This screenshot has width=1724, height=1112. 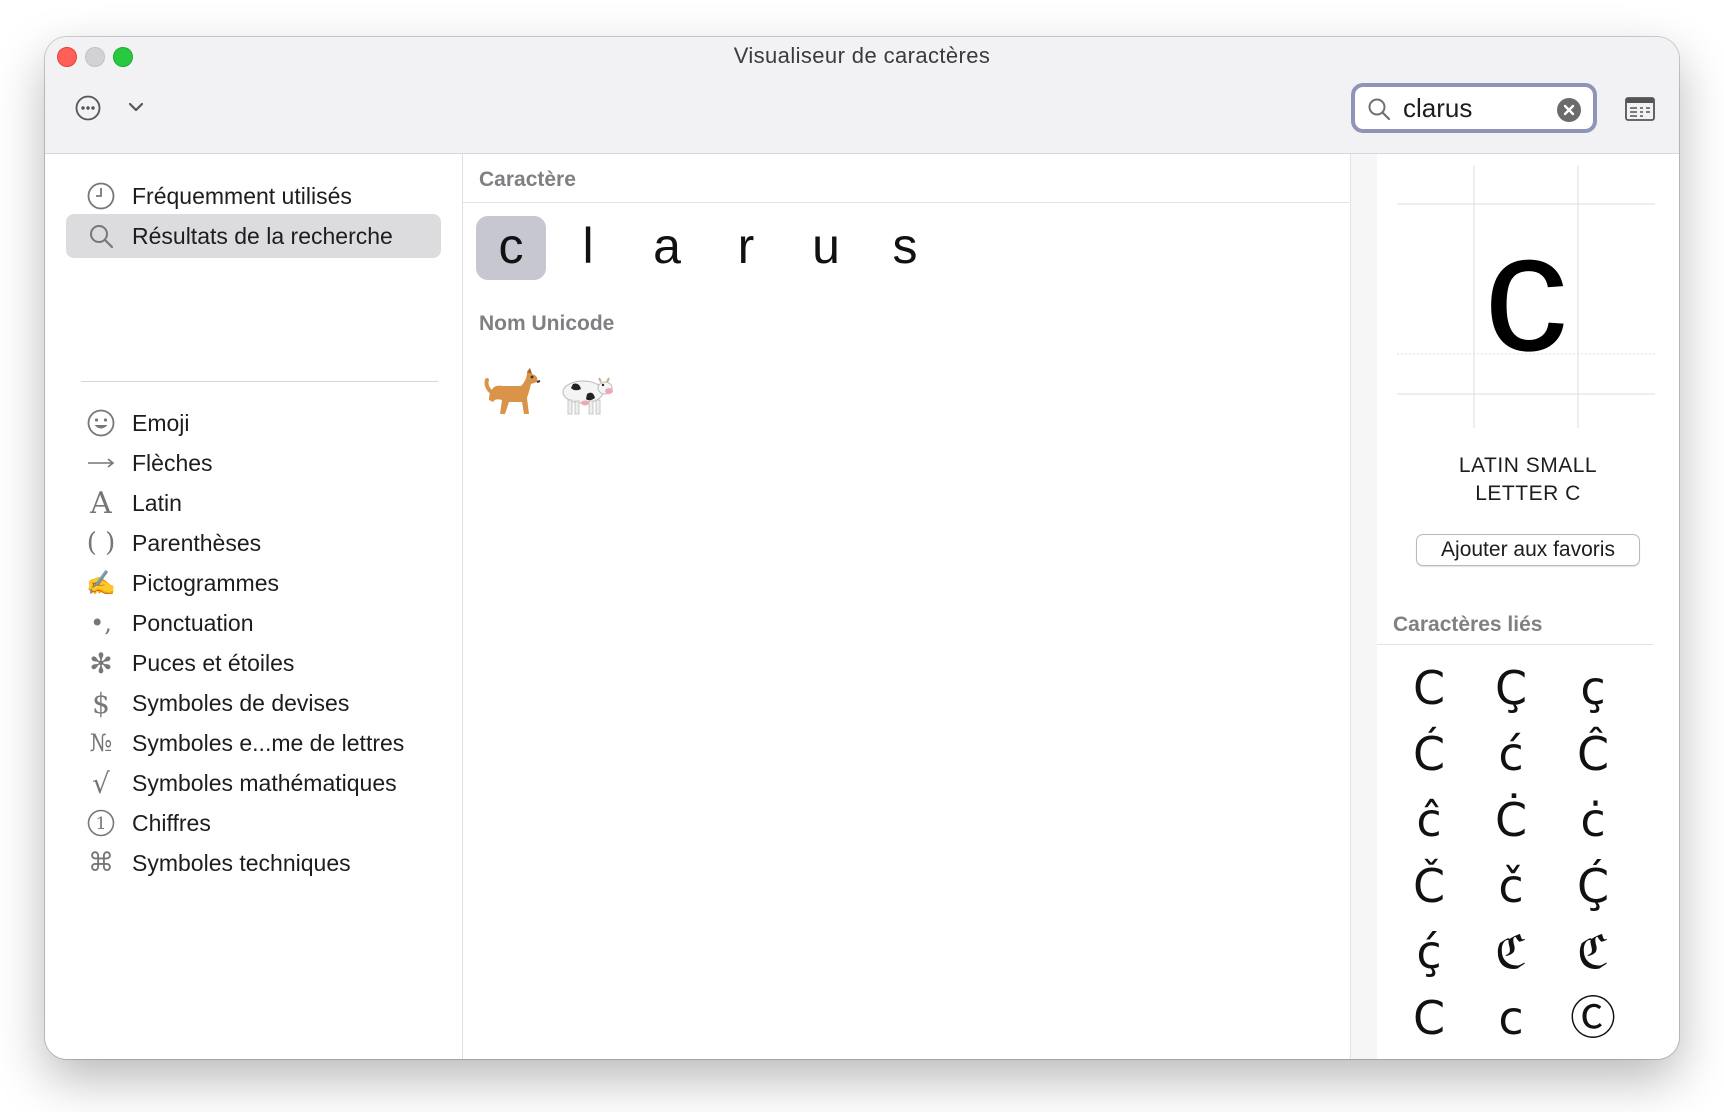 I want to click on sidebar-item-arrows: Flèches, so click(x=253, y=463).